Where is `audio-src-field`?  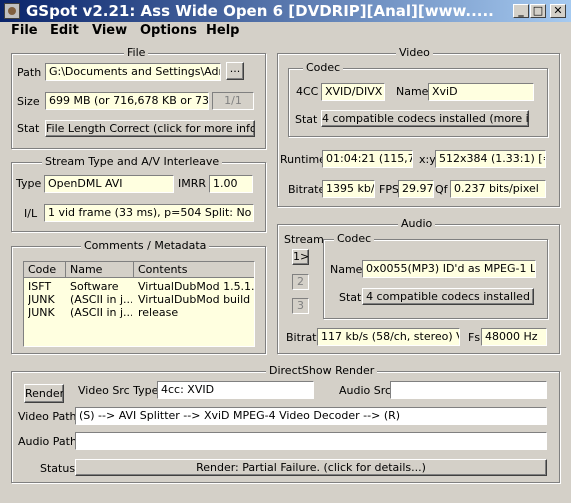 audio-src-field is located at coordinates (468, 390).